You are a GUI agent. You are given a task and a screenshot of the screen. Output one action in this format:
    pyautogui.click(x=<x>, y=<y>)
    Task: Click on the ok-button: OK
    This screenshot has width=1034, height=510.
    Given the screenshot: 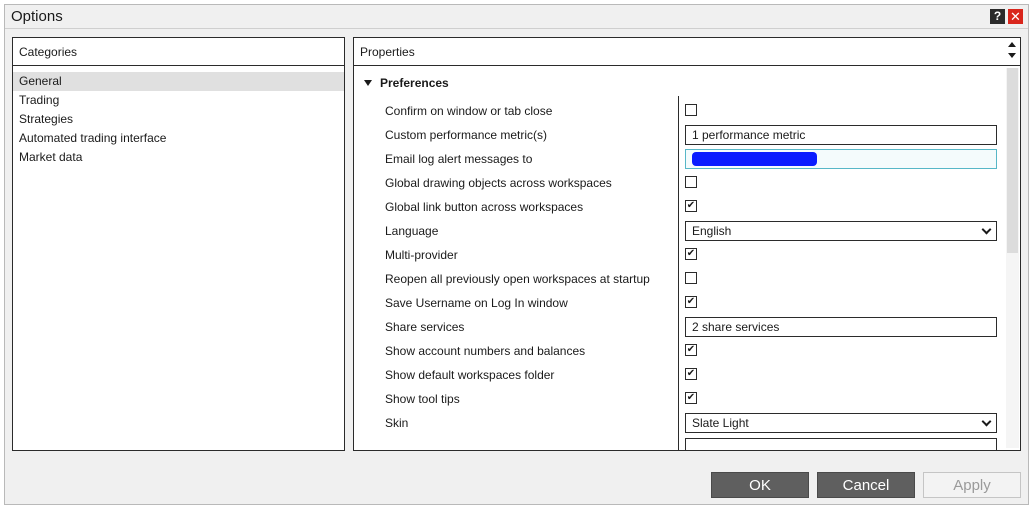 What is the action you would take?
    pyautogui.click(x=760, y=485)
    